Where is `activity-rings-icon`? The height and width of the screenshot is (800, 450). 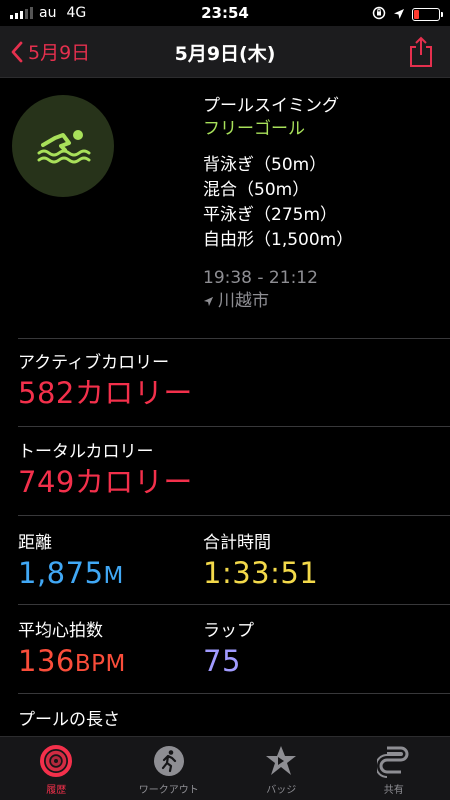
activity-rings-icon is located at coordinates (56, 761).